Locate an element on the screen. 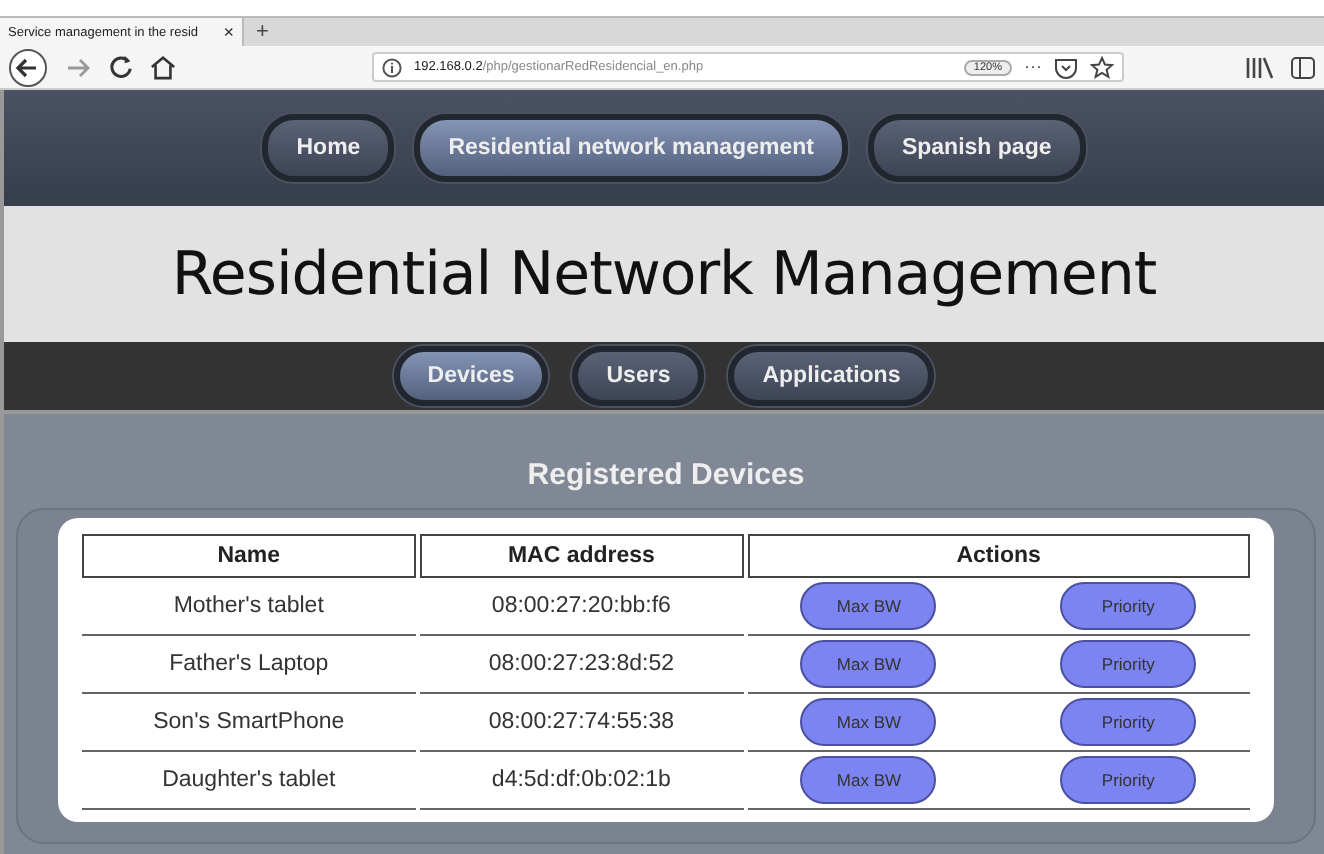 The width and height of the screenshot is (1324, 854). table-cell: Father's Laptop is located at coordinates (249, 665).